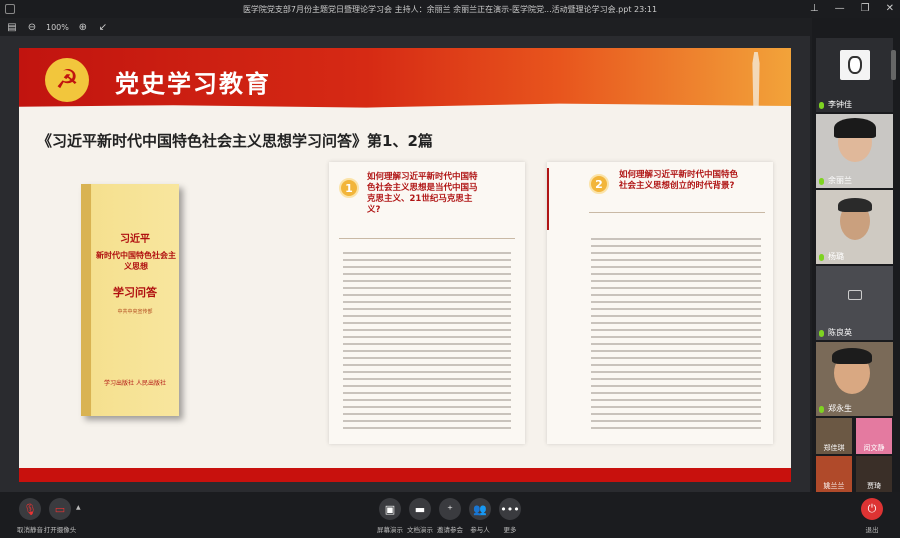  I want to click on participant-name: 杨璐, so click(836, 256).